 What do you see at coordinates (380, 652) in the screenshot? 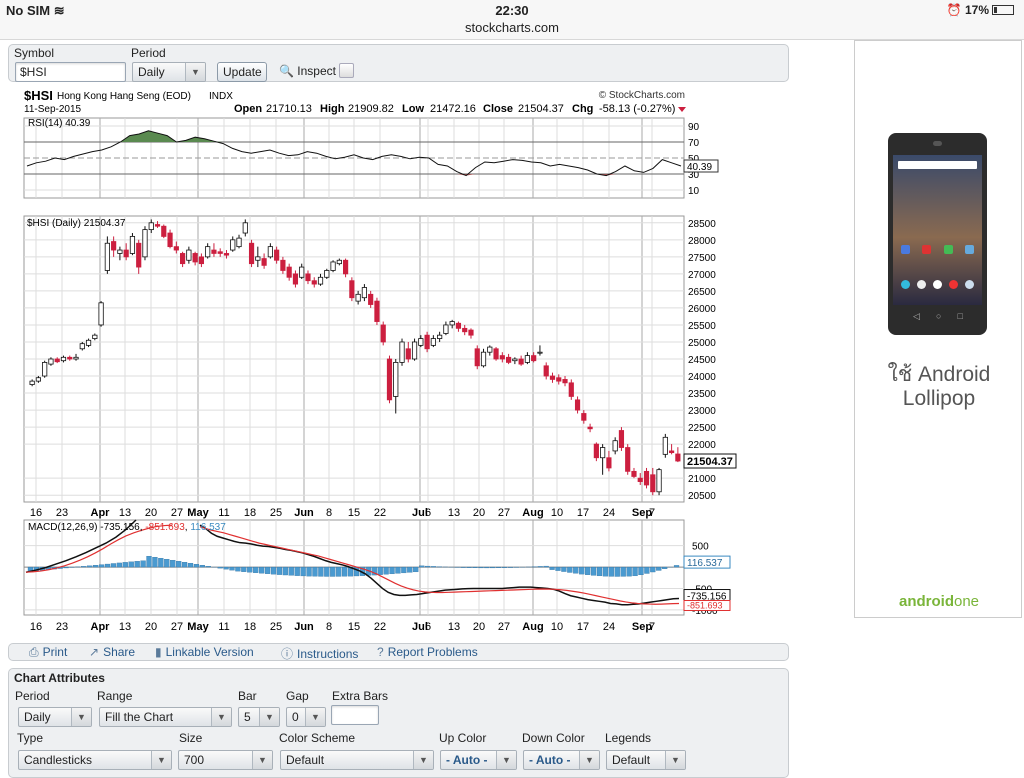
I see `help-icon: ?` at bounding box center [380, 652].